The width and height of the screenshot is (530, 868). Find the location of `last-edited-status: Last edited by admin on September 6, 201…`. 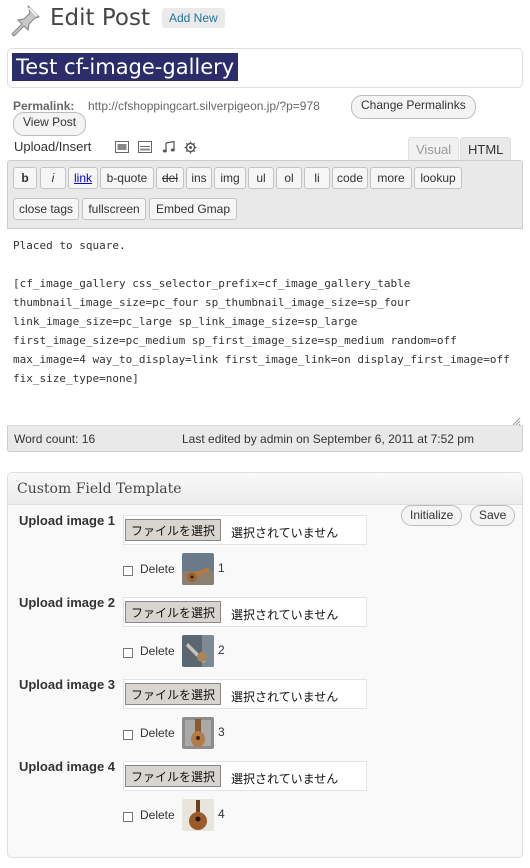

last-edited-status: Last edited by admin on September 6, 201… is located at coordinates (328, 439).